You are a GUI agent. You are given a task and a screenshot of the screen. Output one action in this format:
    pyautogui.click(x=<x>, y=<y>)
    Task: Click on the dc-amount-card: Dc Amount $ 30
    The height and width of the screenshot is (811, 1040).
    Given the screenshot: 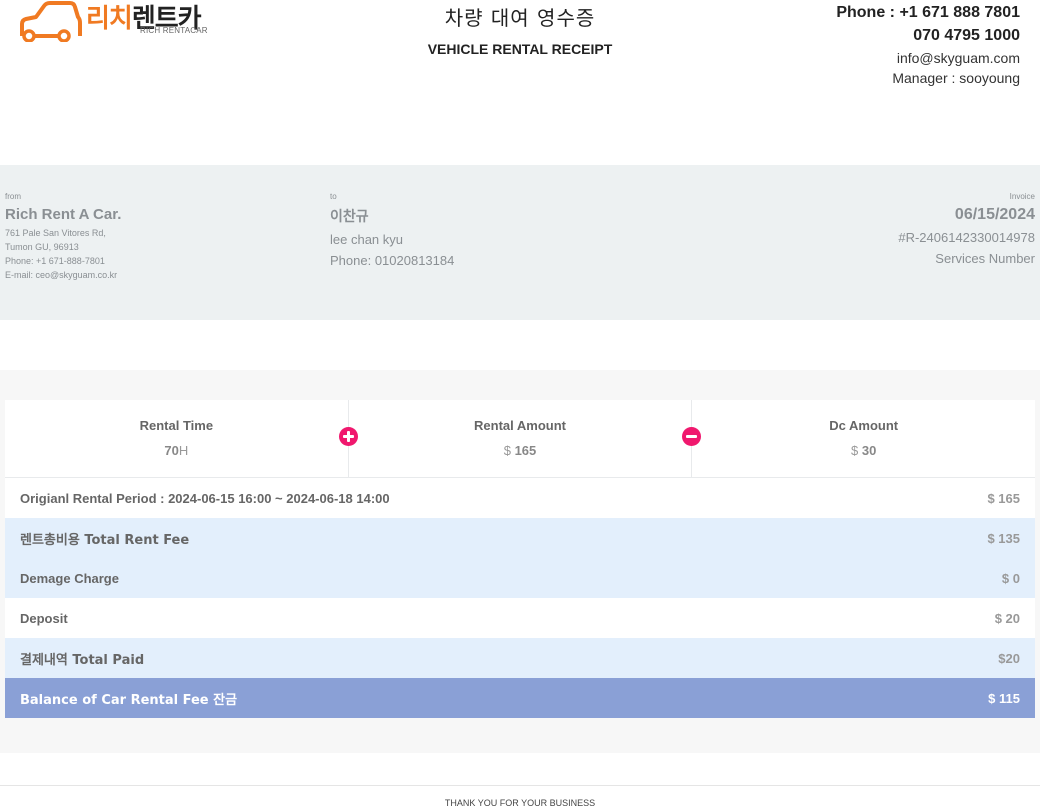 What is the action you would take?
    pyautogui.click(x=858, y=438)
    